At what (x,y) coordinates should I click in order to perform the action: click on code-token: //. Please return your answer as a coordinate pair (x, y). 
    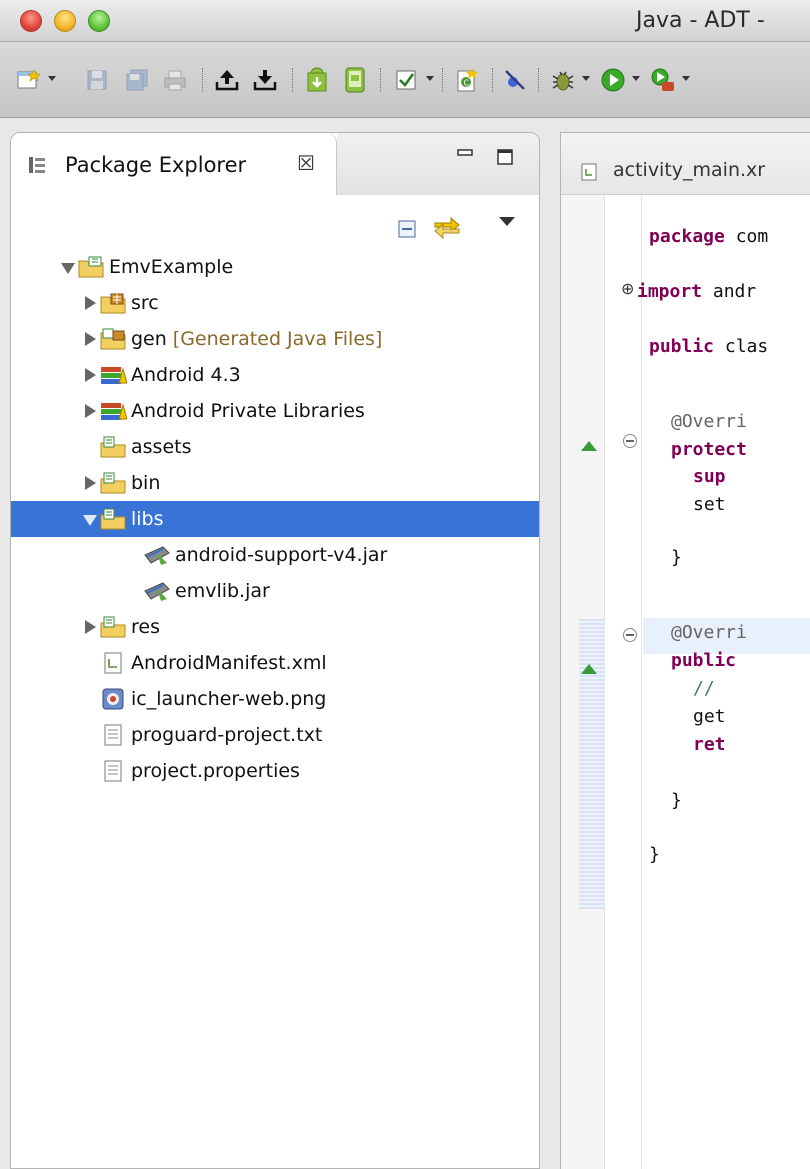
    Looking at the image, I should click on (704, 688).